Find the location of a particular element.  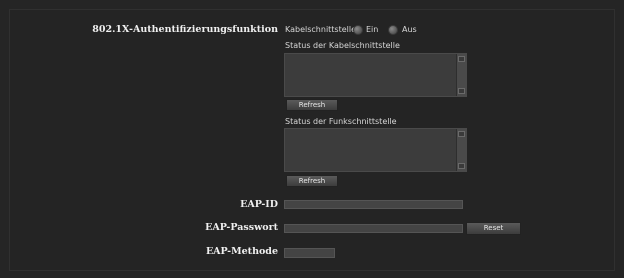

radio-off-label: Aus is located at coordinates (409, 29).